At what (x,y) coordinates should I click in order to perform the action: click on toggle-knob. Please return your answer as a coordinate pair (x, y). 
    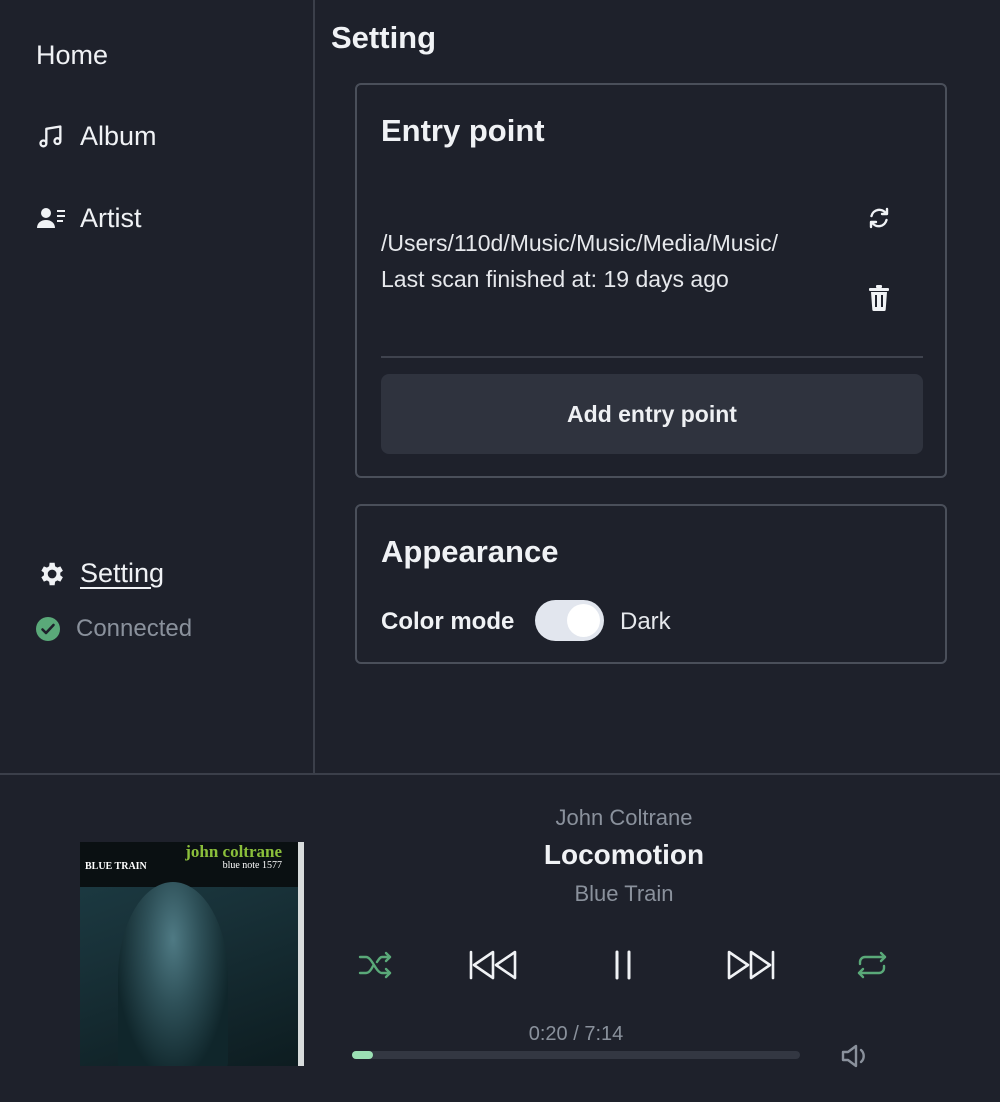
    Looking at the image, I should click on (583, 620).